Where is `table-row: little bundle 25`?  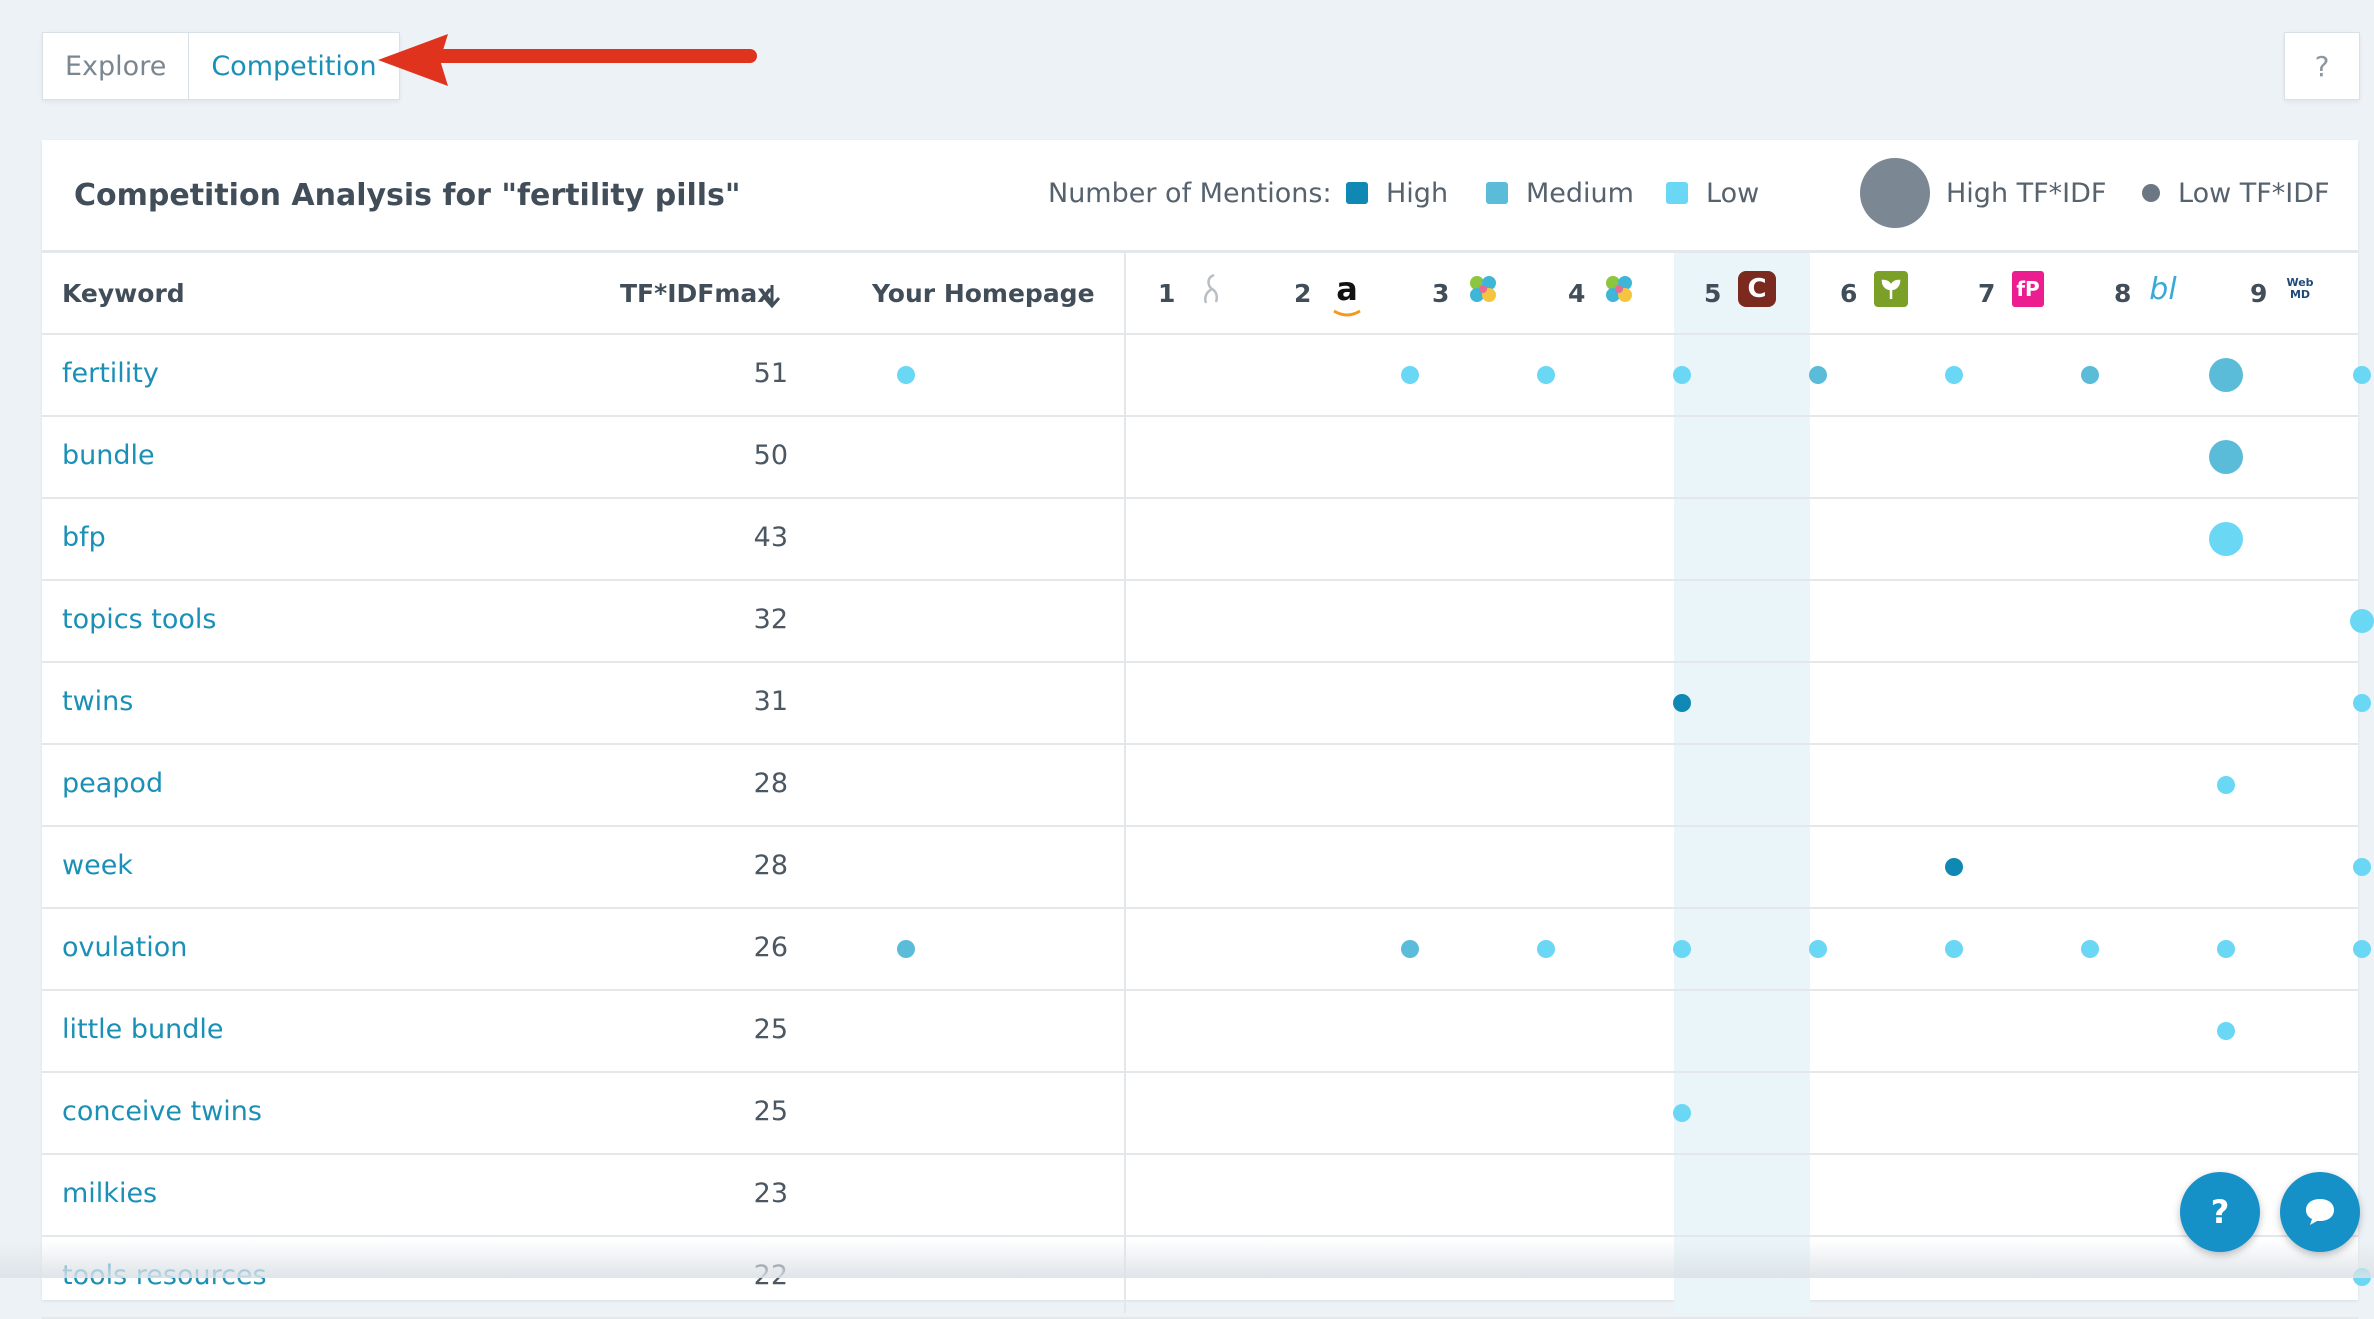 table-row: little bundle 25 is located at coordinates (1200, 1032).